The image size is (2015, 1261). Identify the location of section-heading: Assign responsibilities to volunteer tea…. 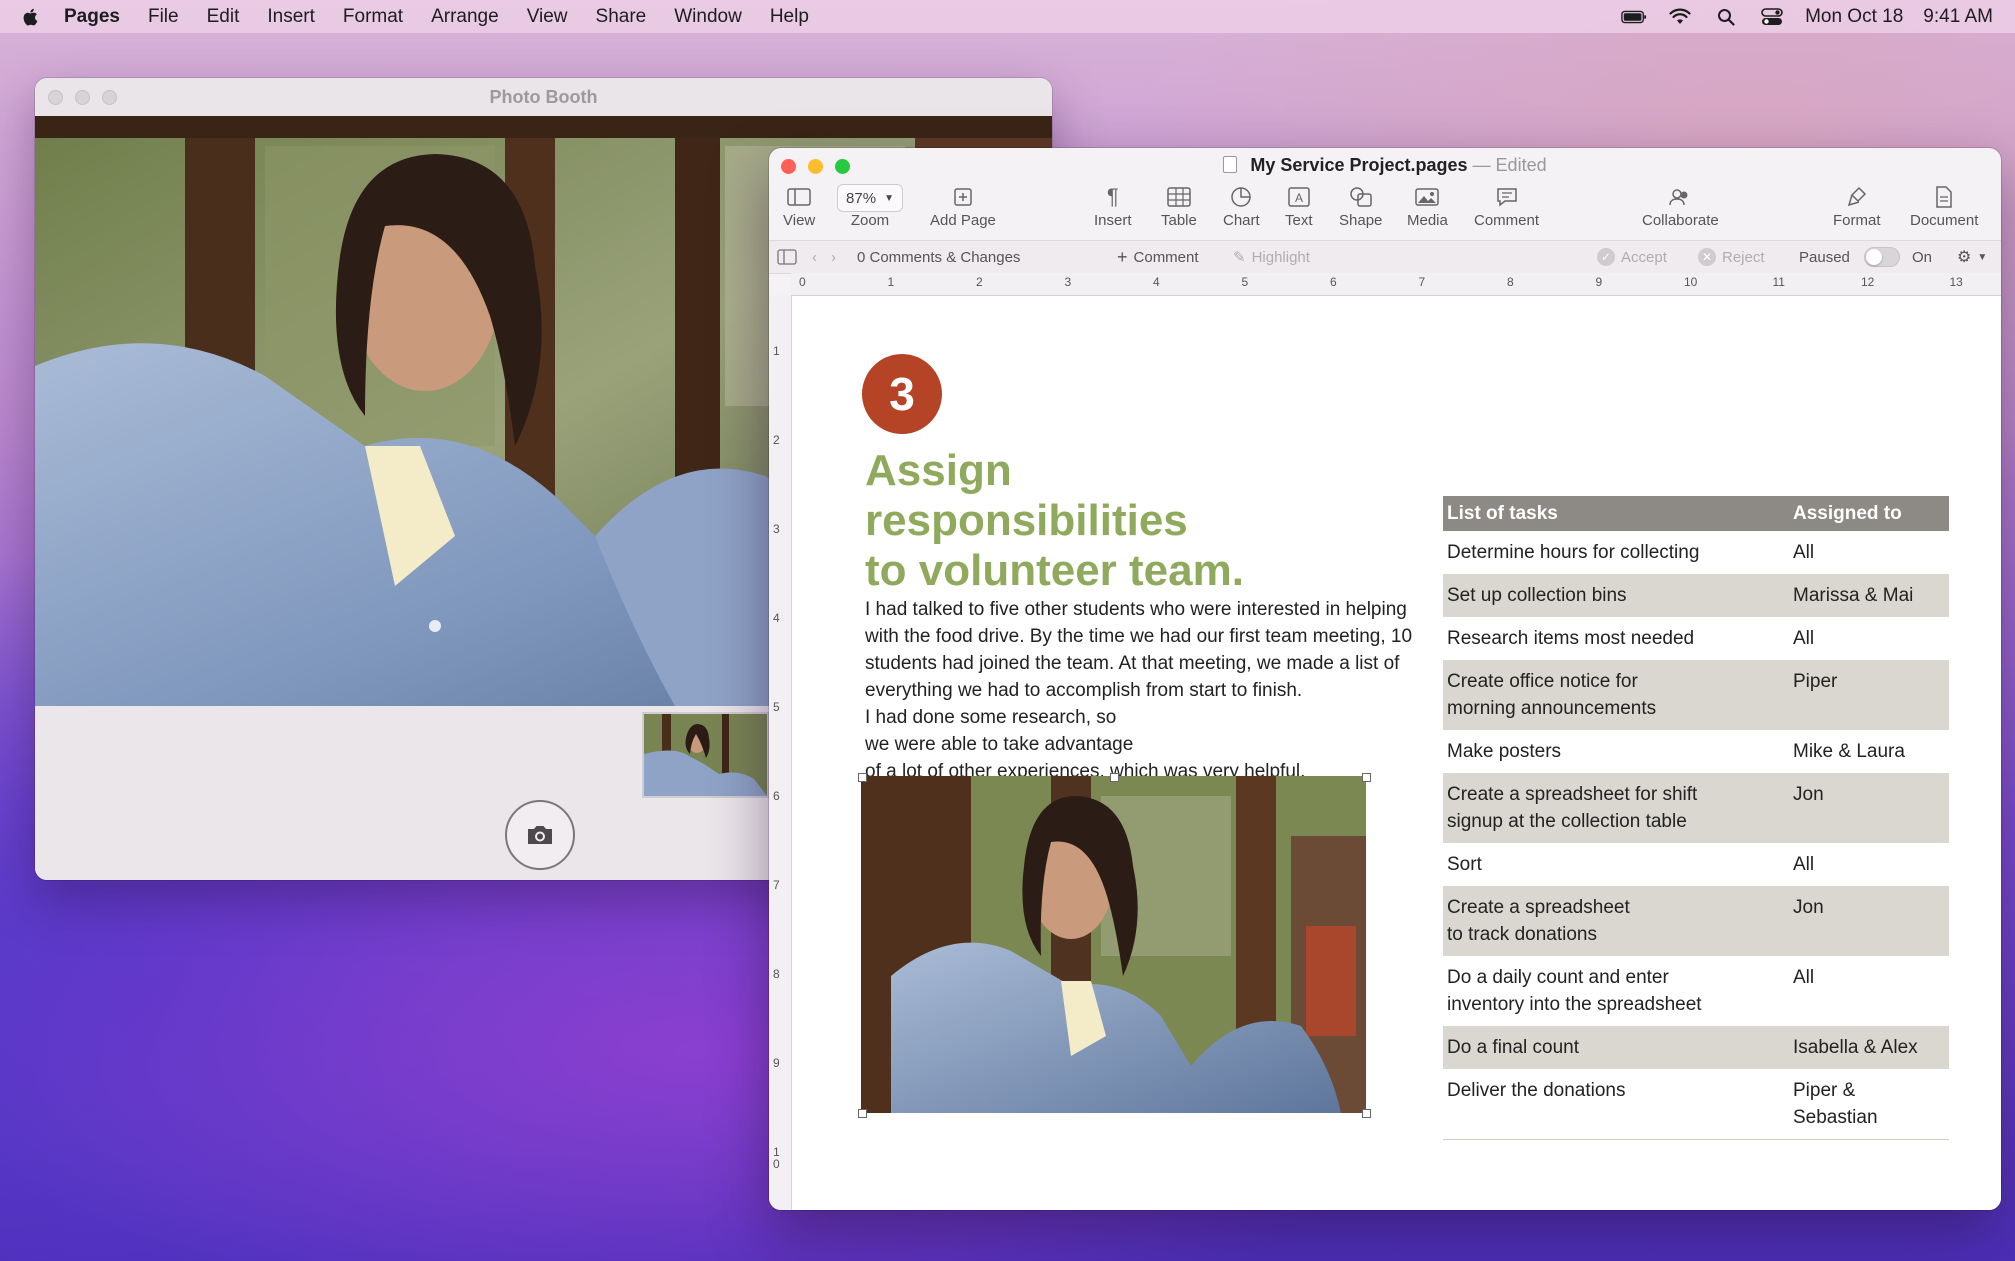
(1080, 521).